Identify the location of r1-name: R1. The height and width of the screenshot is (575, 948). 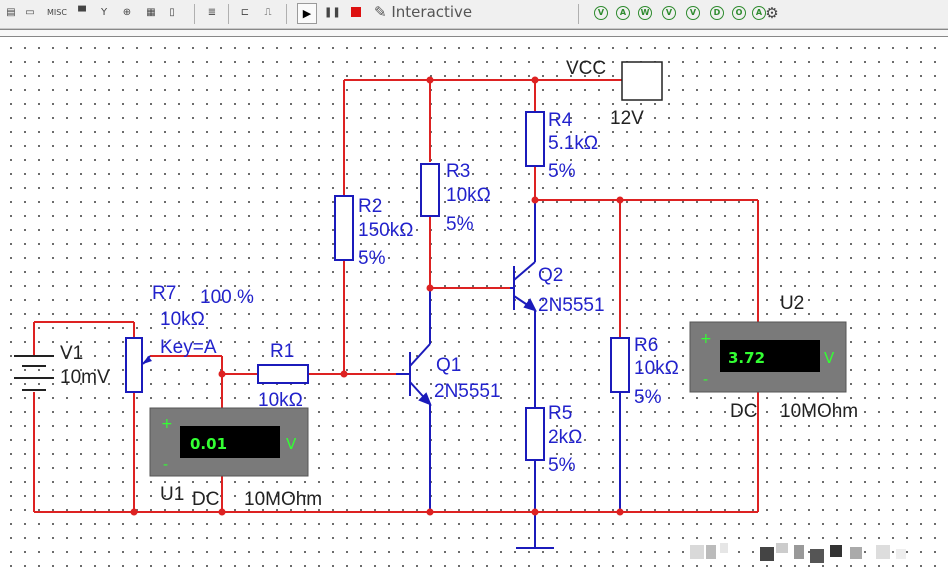
(282, 351).